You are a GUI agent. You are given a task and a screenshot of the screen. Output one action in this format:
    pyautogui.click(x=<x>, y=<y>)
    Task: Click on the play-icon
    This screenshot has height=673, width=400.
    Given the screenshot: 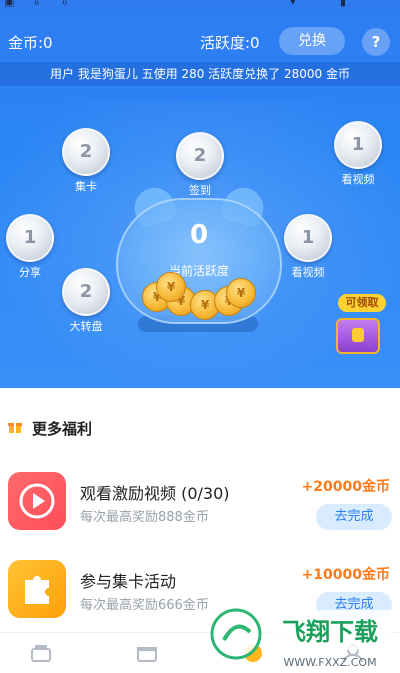 What is the action you would take?
    pyautogui.click(x=37, y=501)
    